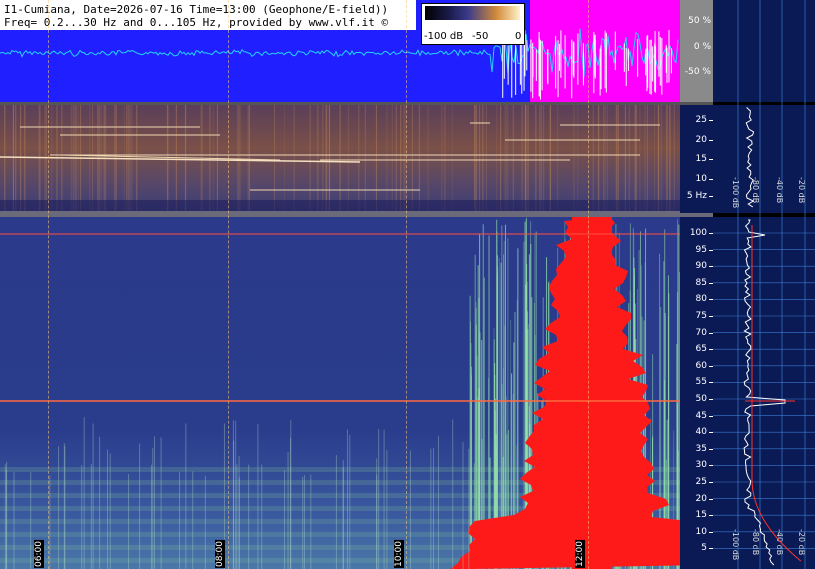 The height and width of the screenshot is (569, 815). Describe the element at coordinates (750, 157) in the screenshot. I see `low-power-curve` at that location.